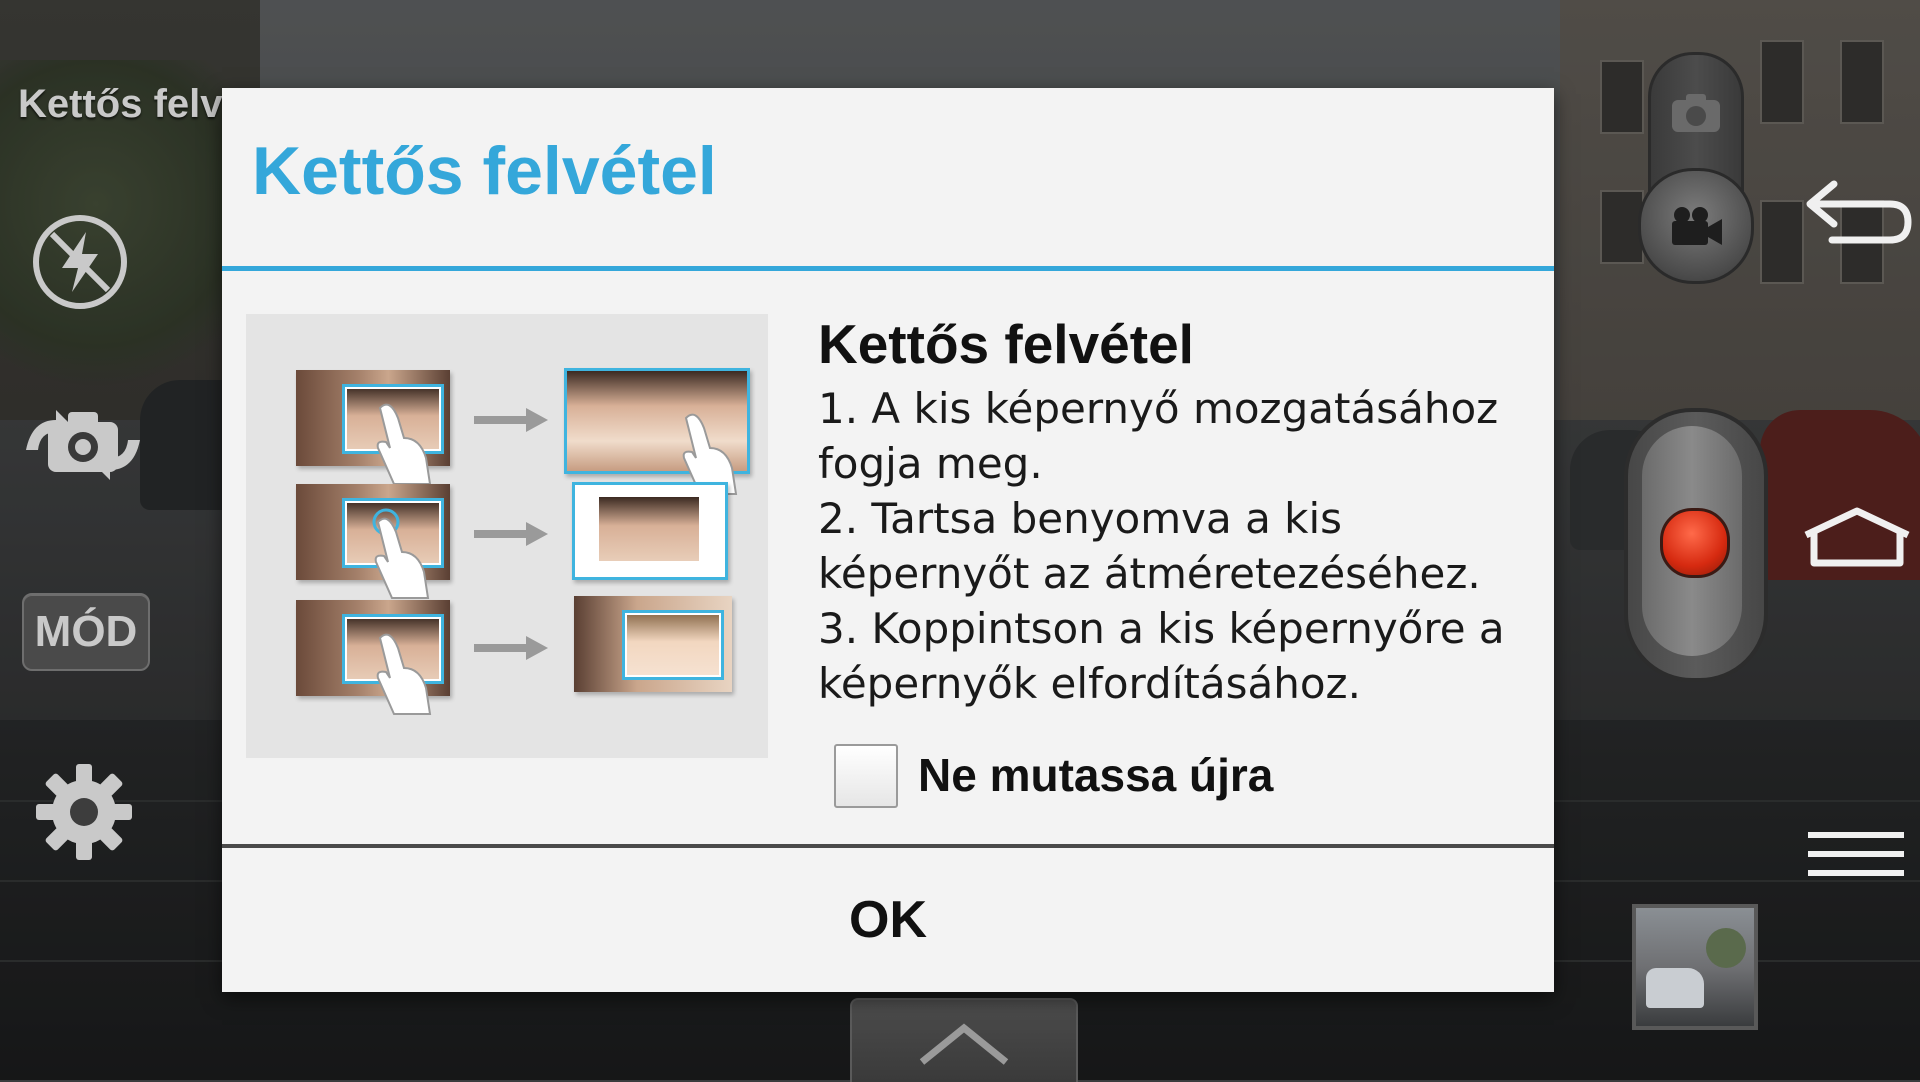 The image size is (1920, 1082). Describe the element at coordinates (80, 262) in the screenshot. I see `flash-off-icon` at that location.